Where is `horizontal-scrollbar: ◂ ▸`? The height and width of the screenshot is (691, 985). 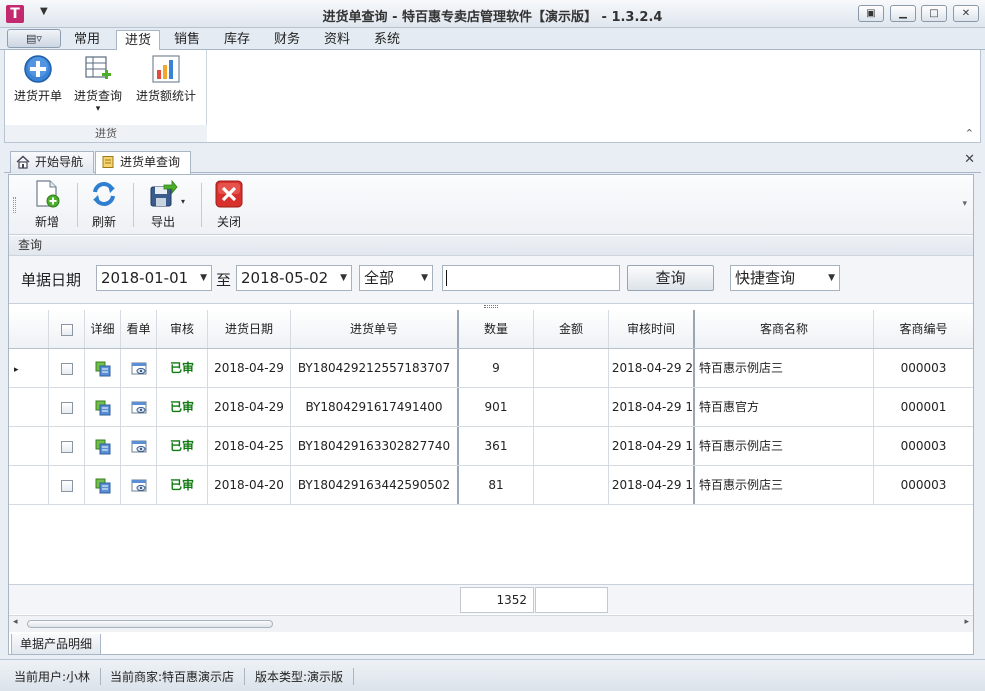 horizontal-scrollbar: ◂ ▸ is located at coordinates (491, 623).